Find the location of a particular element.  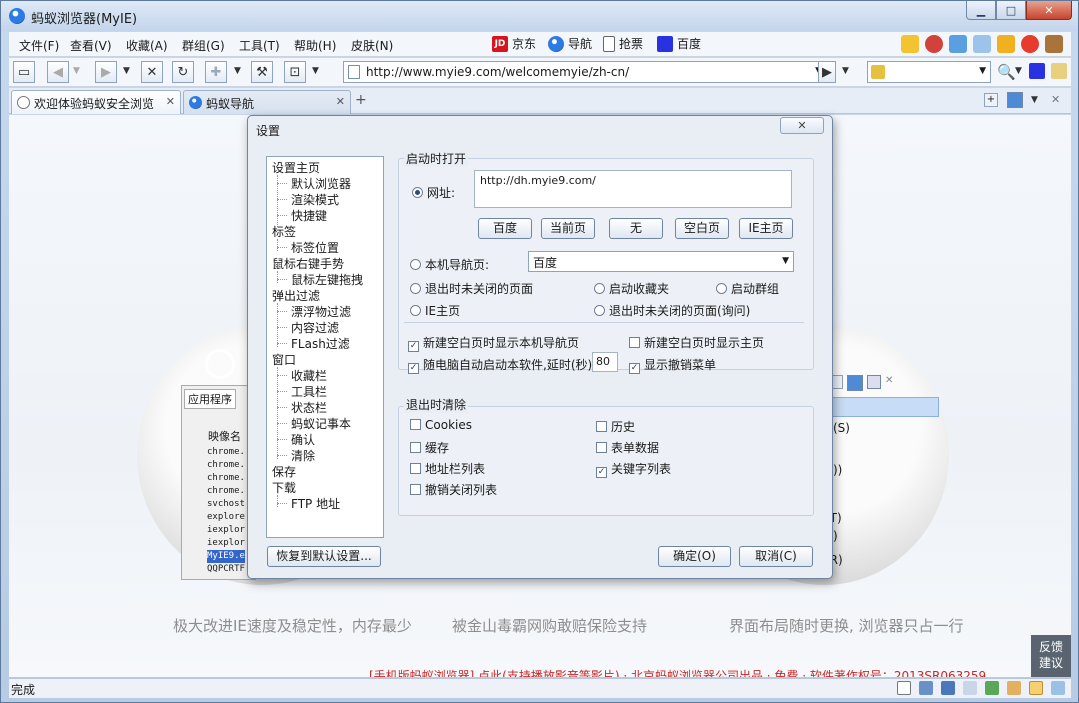

tree-node: 标签位置 is located at coordinates (308, 247).